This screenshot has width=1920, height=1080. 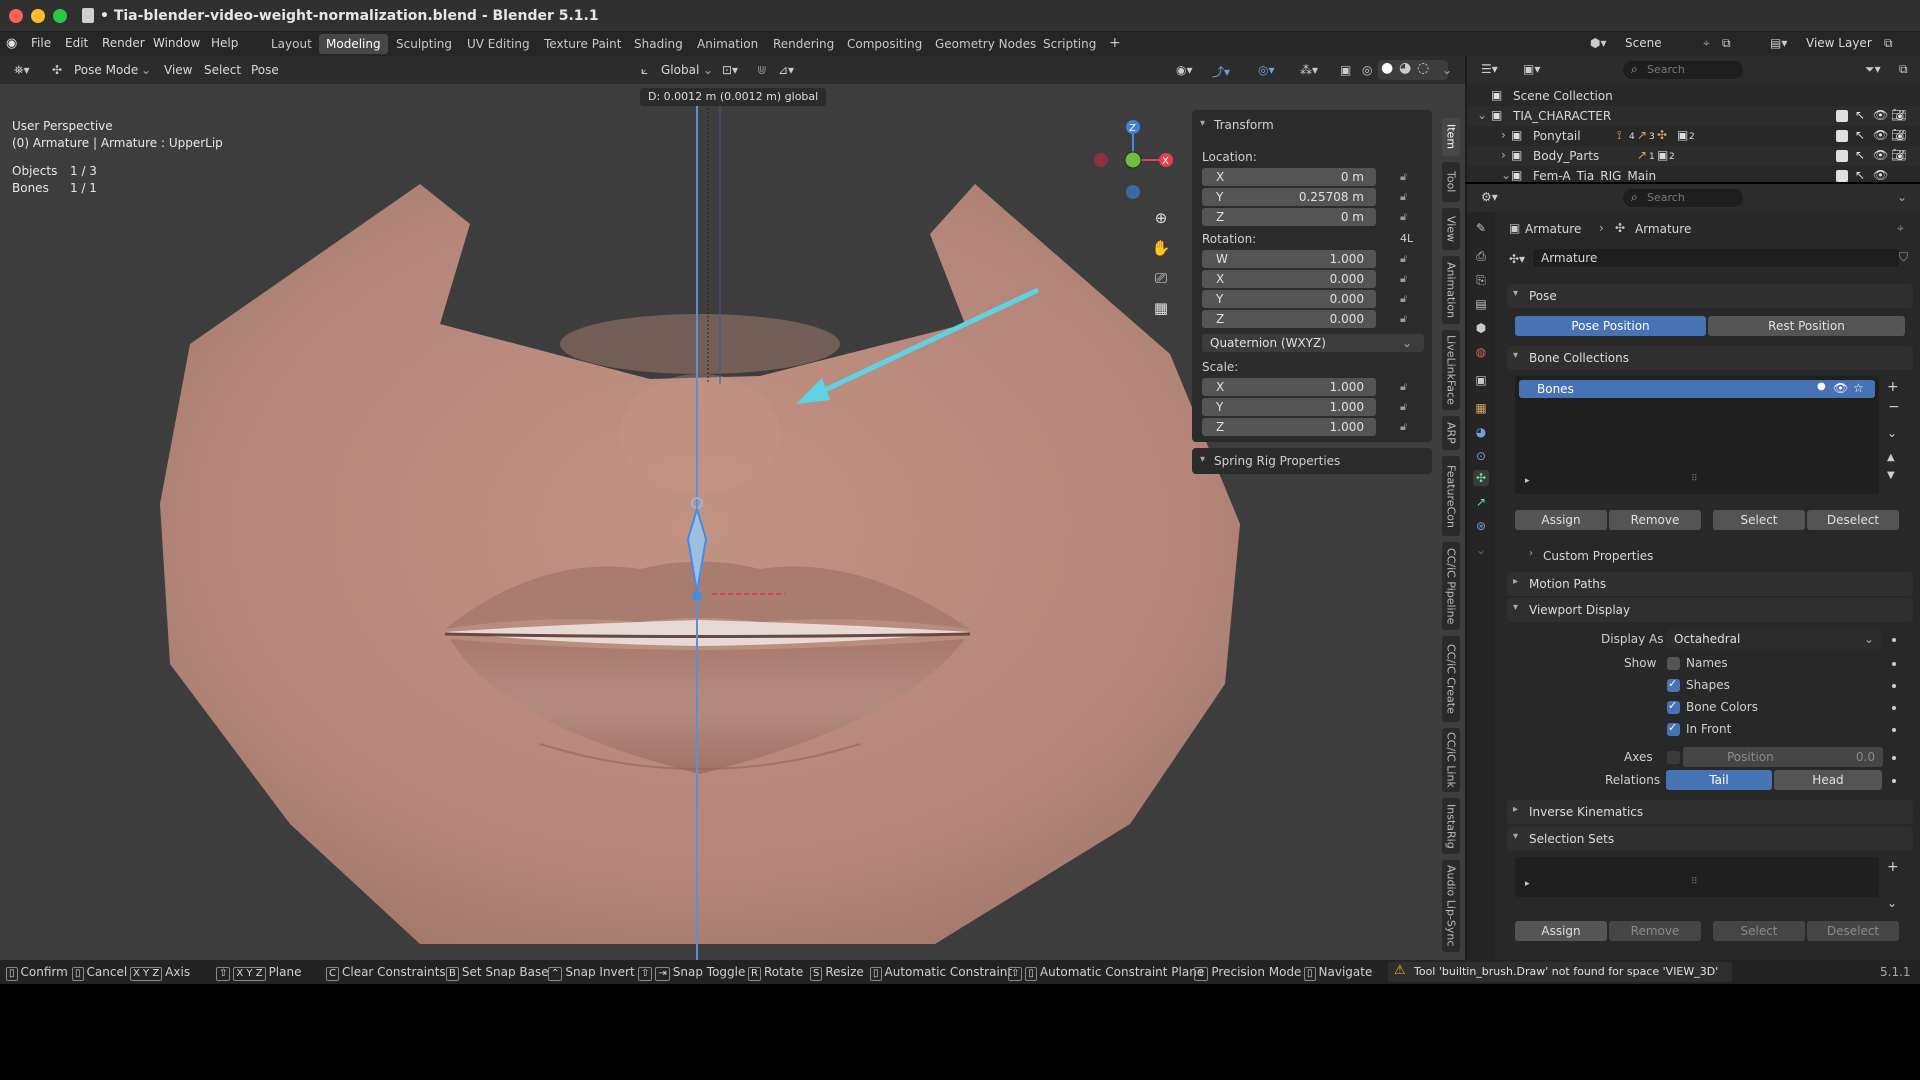 I want to click on object-icon: ▦, so click(x=1481, y=408).